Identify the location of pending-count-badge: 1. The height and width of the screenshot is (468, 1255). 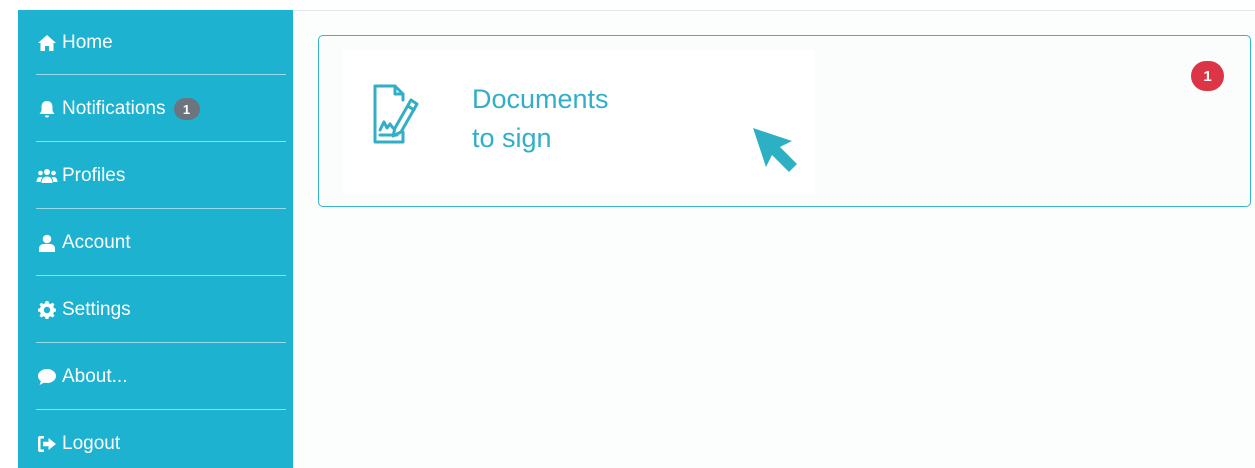
(1207, 76).